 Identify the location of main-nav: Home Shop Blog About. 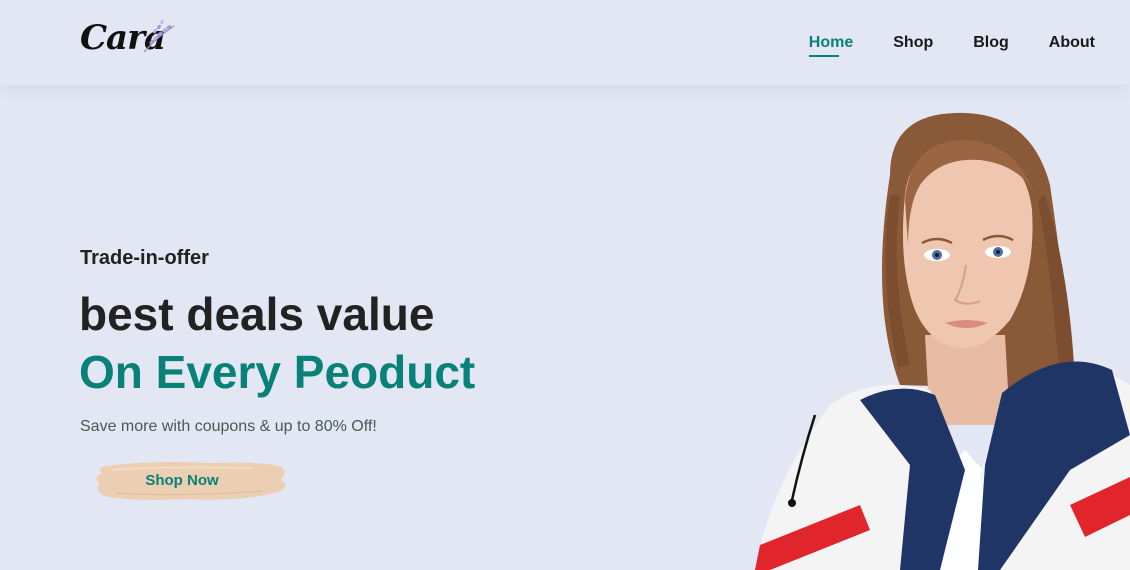
(932, 42).